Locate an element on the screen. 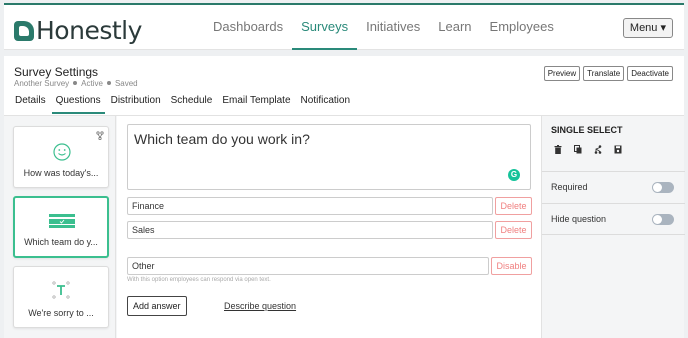 The height and width of the screenshot is (338, 688). required-toggle is located at coordinates (663, 187).